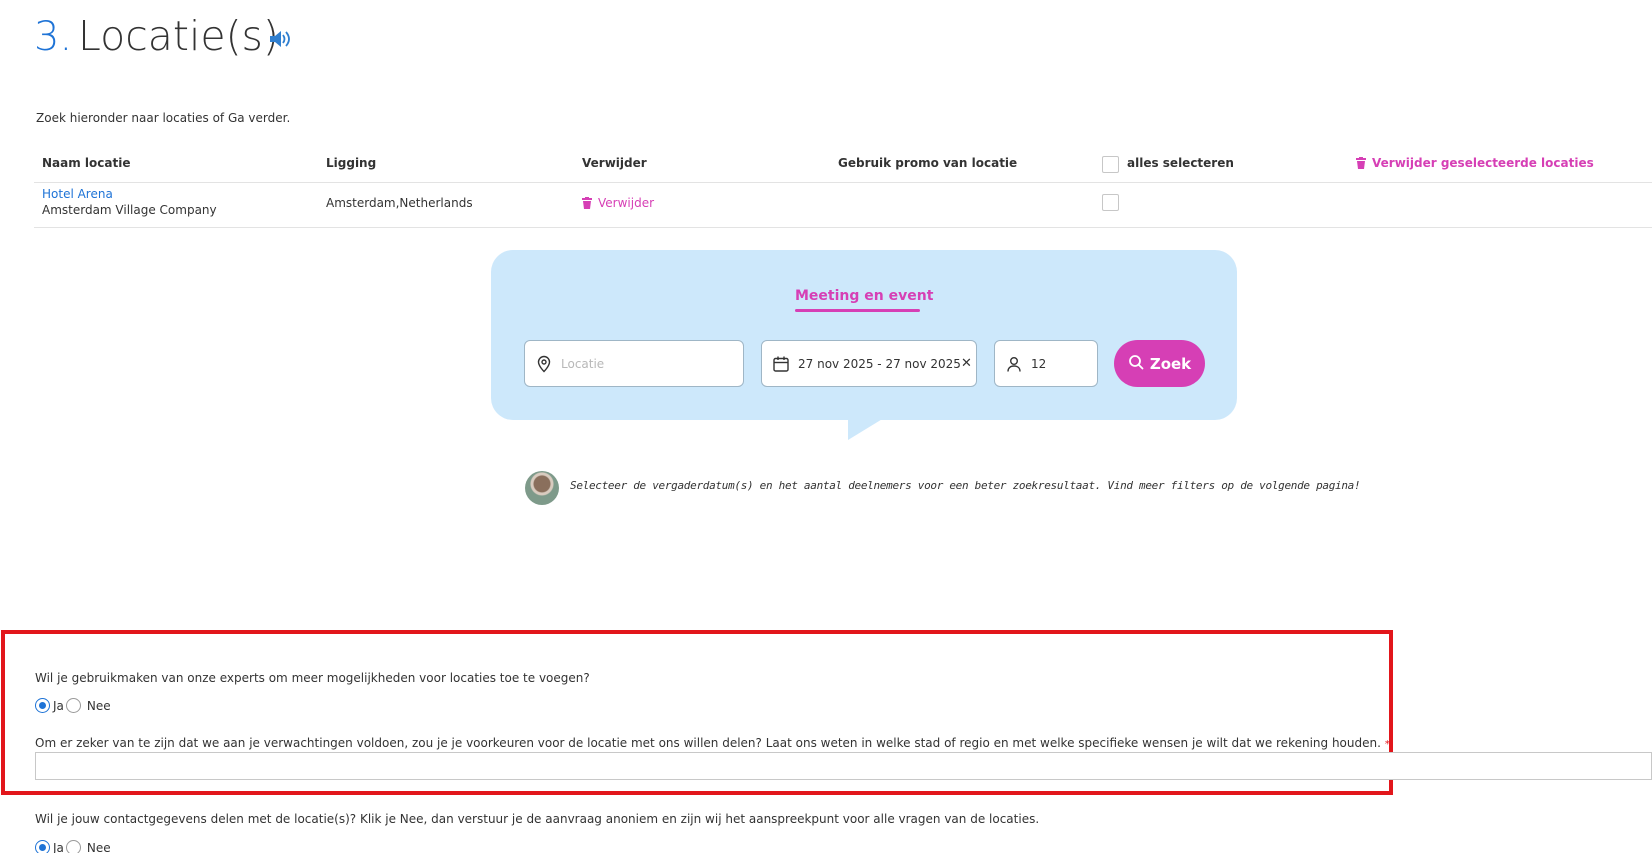  What do you see at coordinates (857, 310) in the screenshot?
I see `active-tab-indicator` at bounding box center [857, 310].